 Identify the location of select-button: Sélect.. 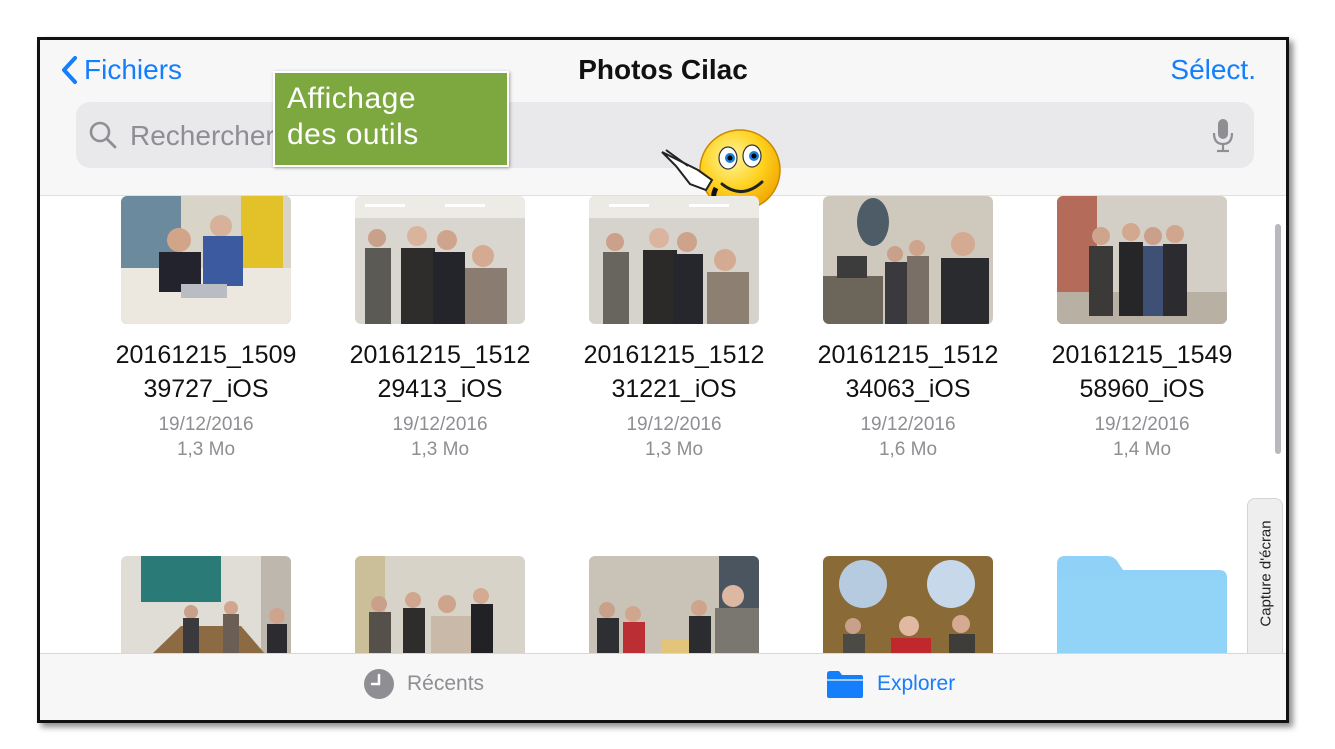
(1213, 70).